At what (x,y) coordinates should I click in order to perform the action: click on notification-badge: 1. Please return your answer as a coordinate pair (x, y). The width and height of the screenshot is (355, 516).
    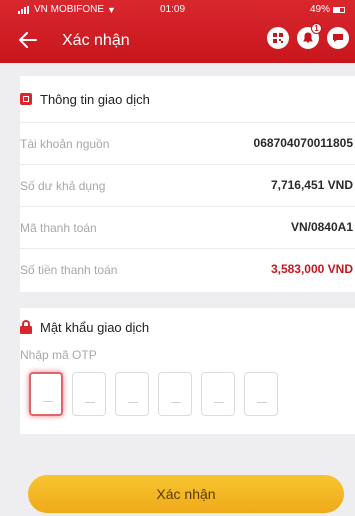
    Looking at the image, I should click on (316, 28).